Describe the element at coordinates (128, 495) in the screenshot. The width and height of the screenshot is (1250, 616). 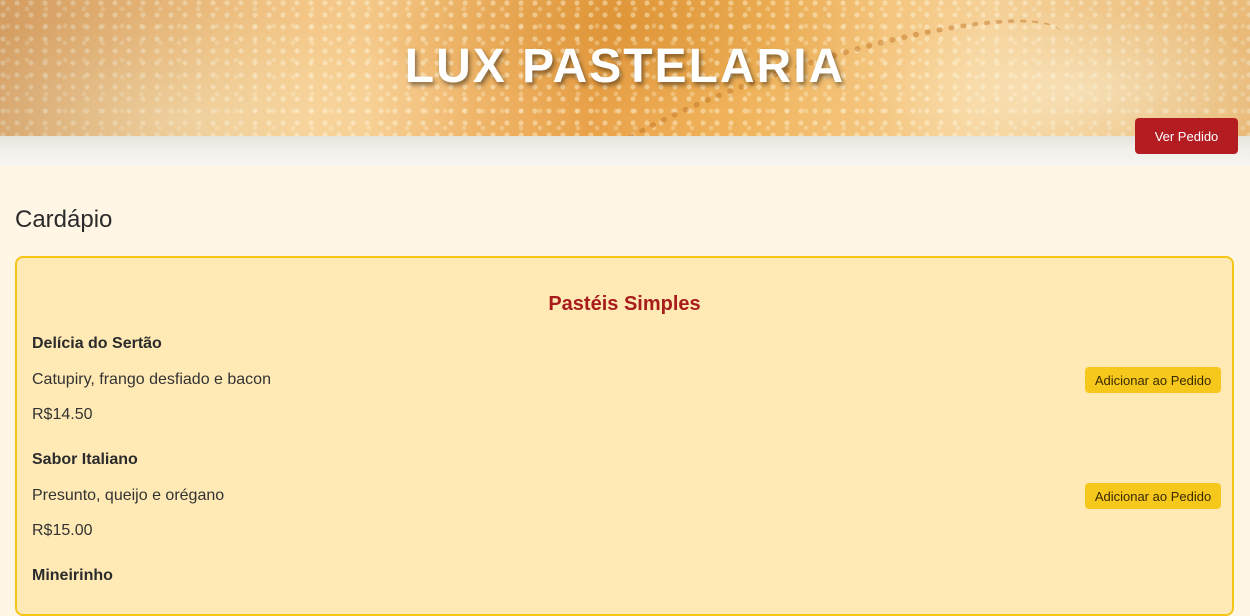
I see `item-description: Presunto, queijo e orégano` at that location.